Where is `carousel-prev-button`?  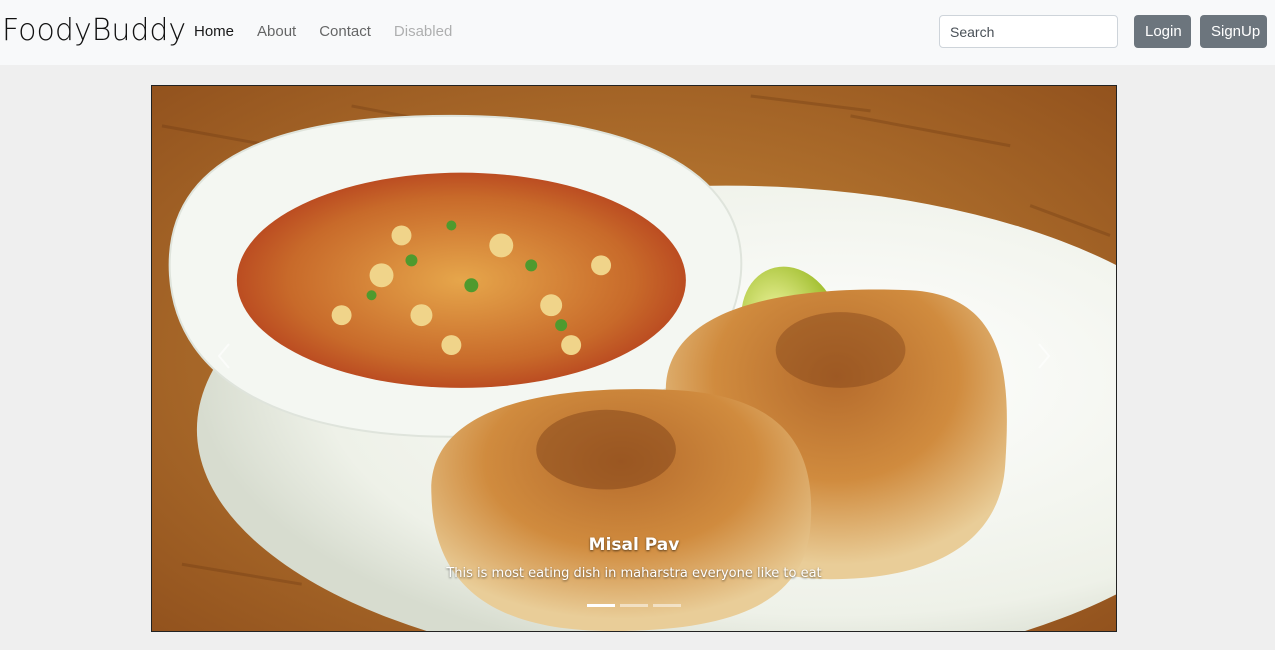
carousel-prev-button is located at coordinates (224, 356).